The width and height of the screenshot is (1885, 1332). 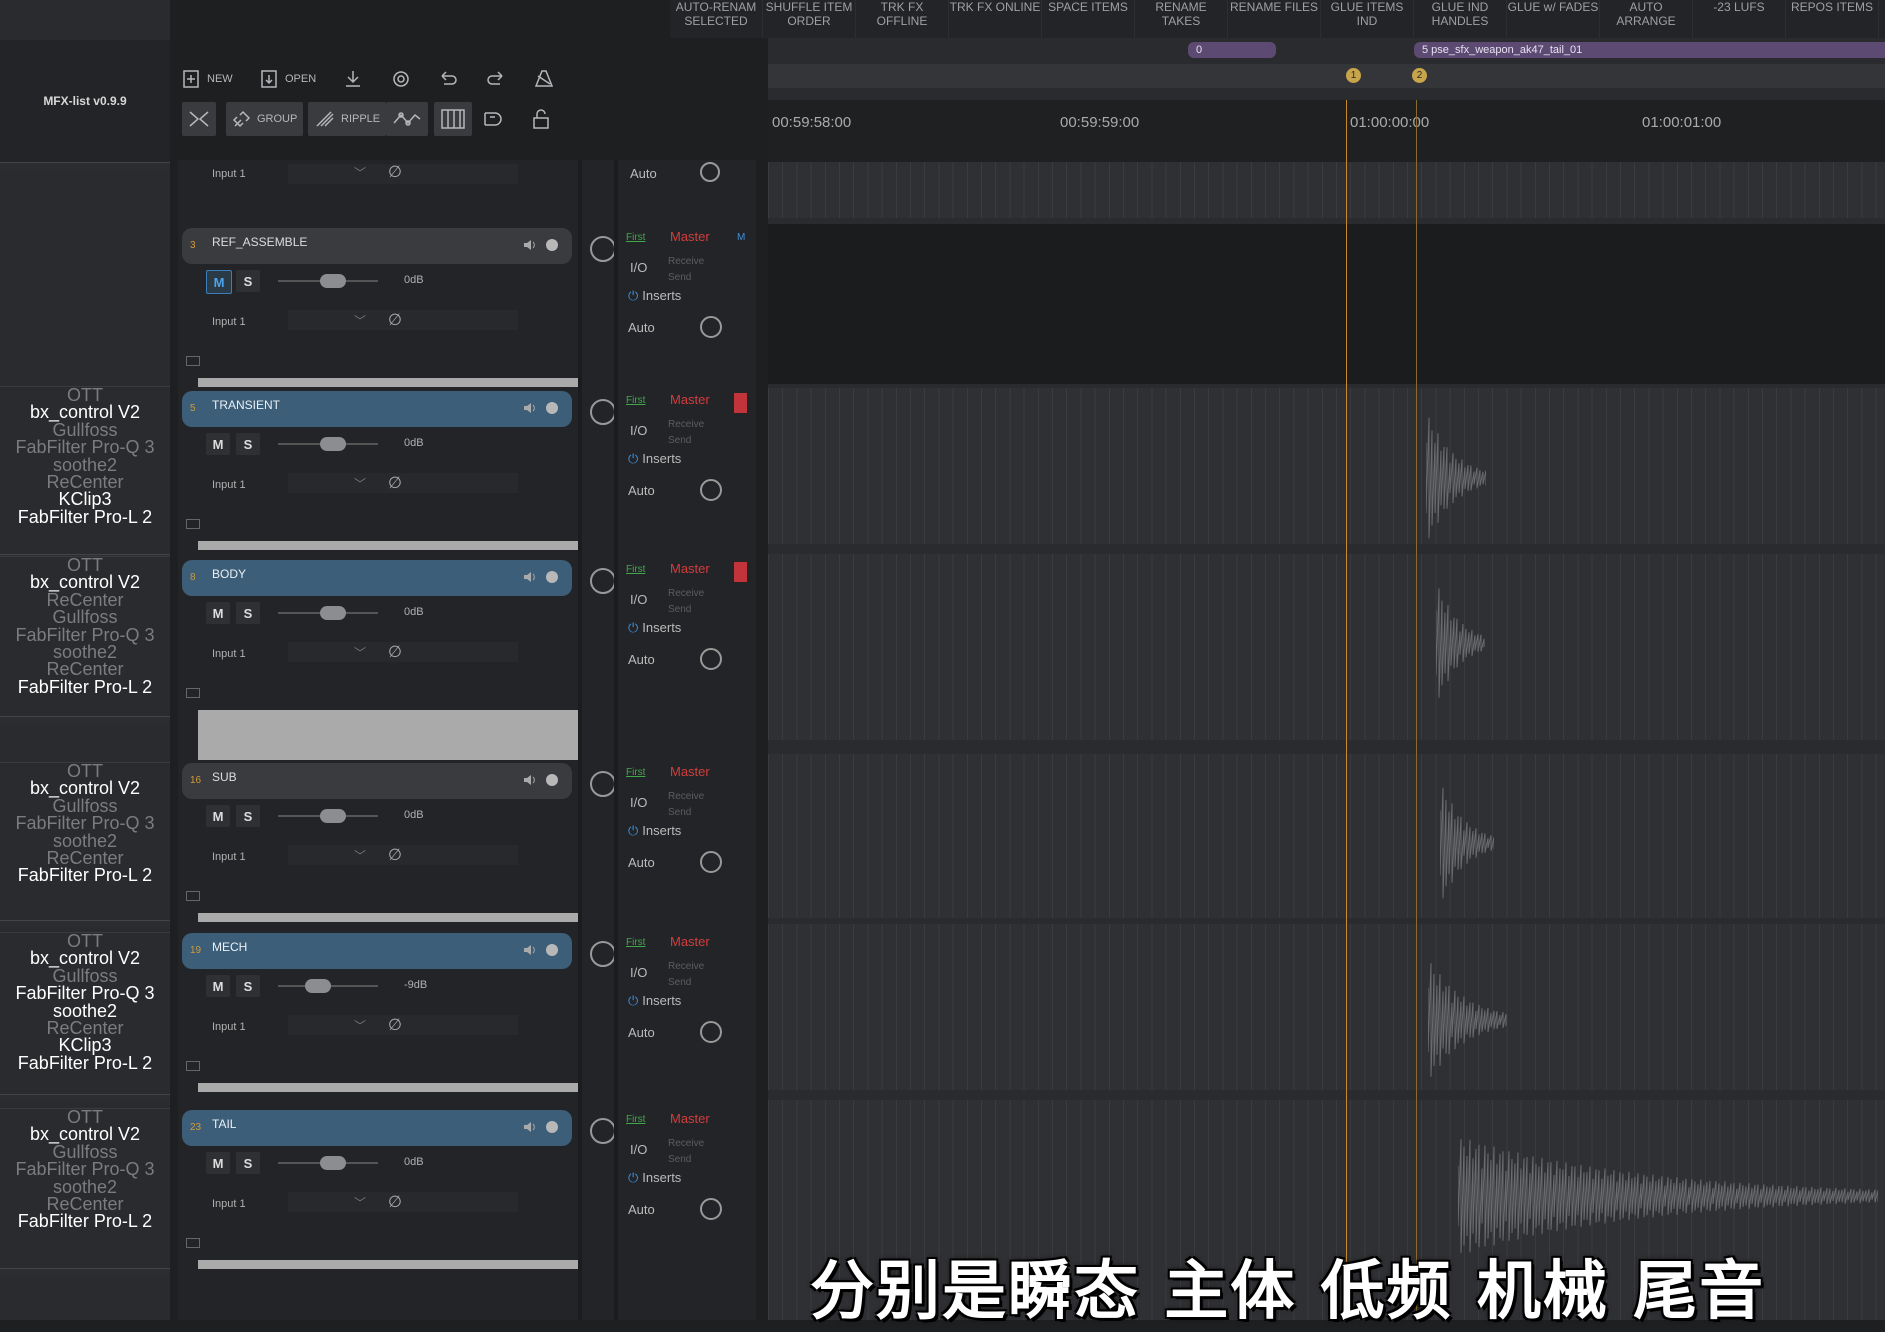 What do you see at coordinates (395, 172) in the screenshot?
I see `phase-icon: ∅` at bounding box center [395, 172].